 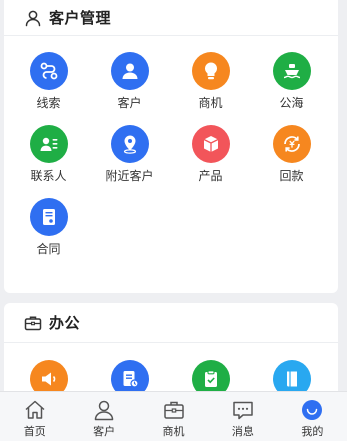 What do you see at coordinates (48, 217) in the screenshot?
I see `contract-icon` at bounding box center [48, 217].